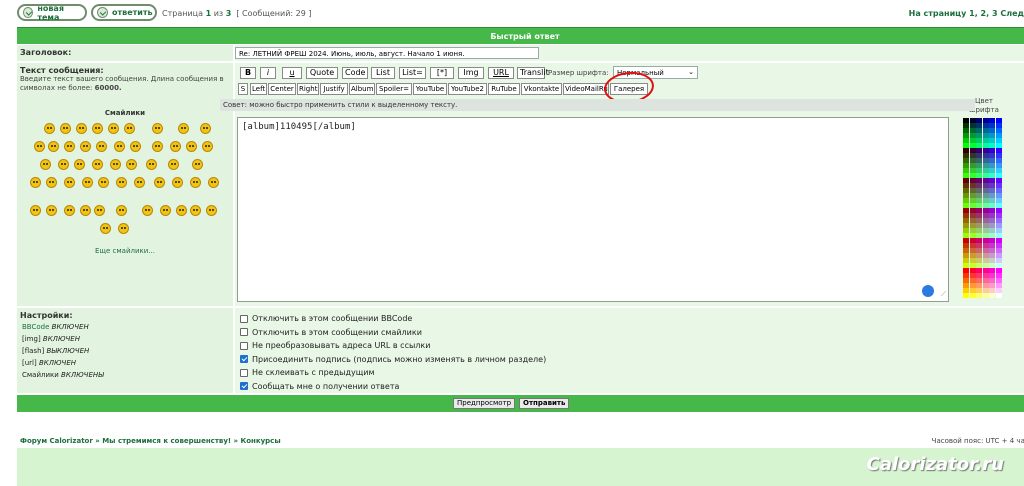 Image resolution: width=1024 pixels, height=486 pixels. I want to click on bbcode-button: VideoMailRu, so click(586, 89).